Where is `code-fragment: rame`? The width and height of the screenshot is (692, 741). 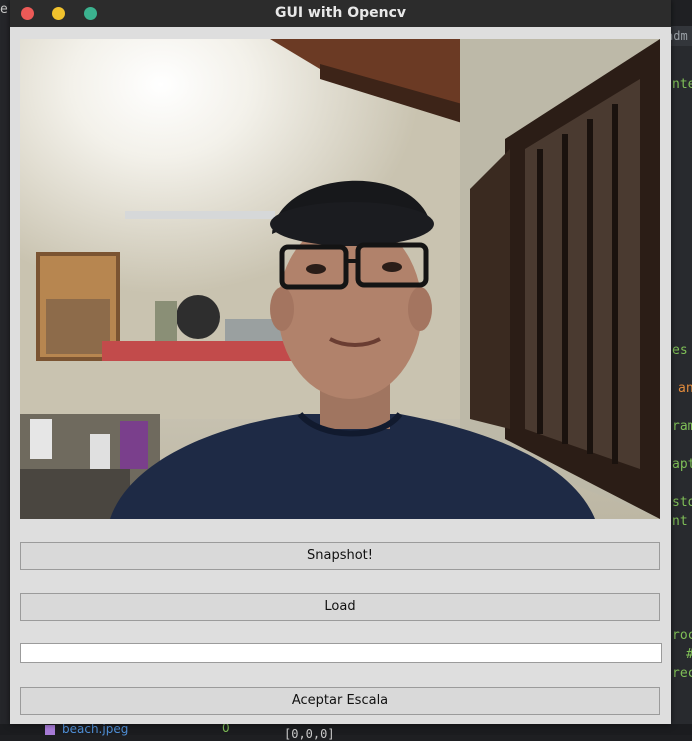
code-fragment: rame is located at coordinates (682, 426).